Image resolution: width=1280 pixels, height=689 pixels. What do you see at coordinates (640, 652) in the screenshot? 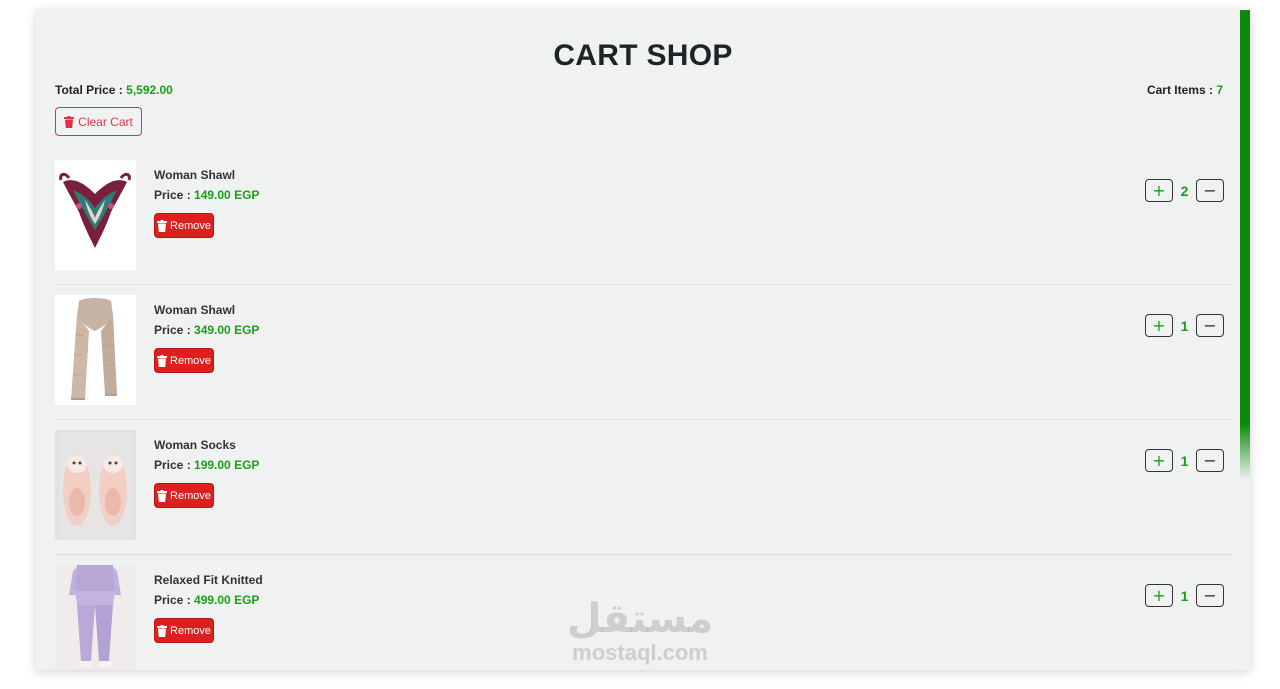
I see `watermark-latin: mostaql.com` at bounding box center [640, 652].